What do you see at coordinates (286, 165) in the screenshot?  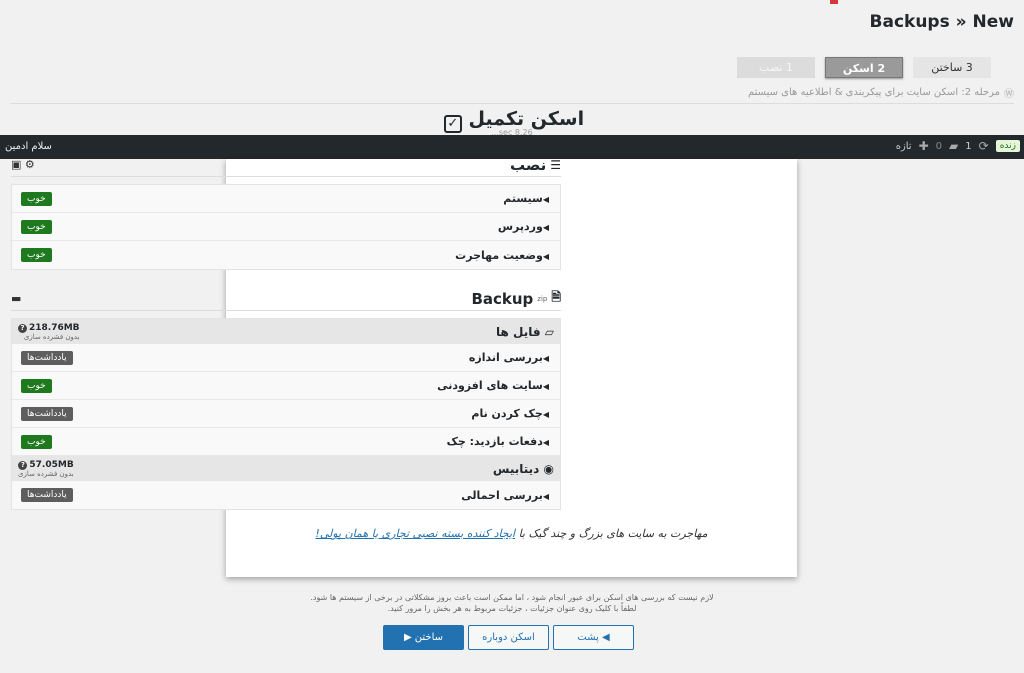 I see `install-section-header: ▣ ⚙ ☰ نصب` at bounding box center [286, 165].